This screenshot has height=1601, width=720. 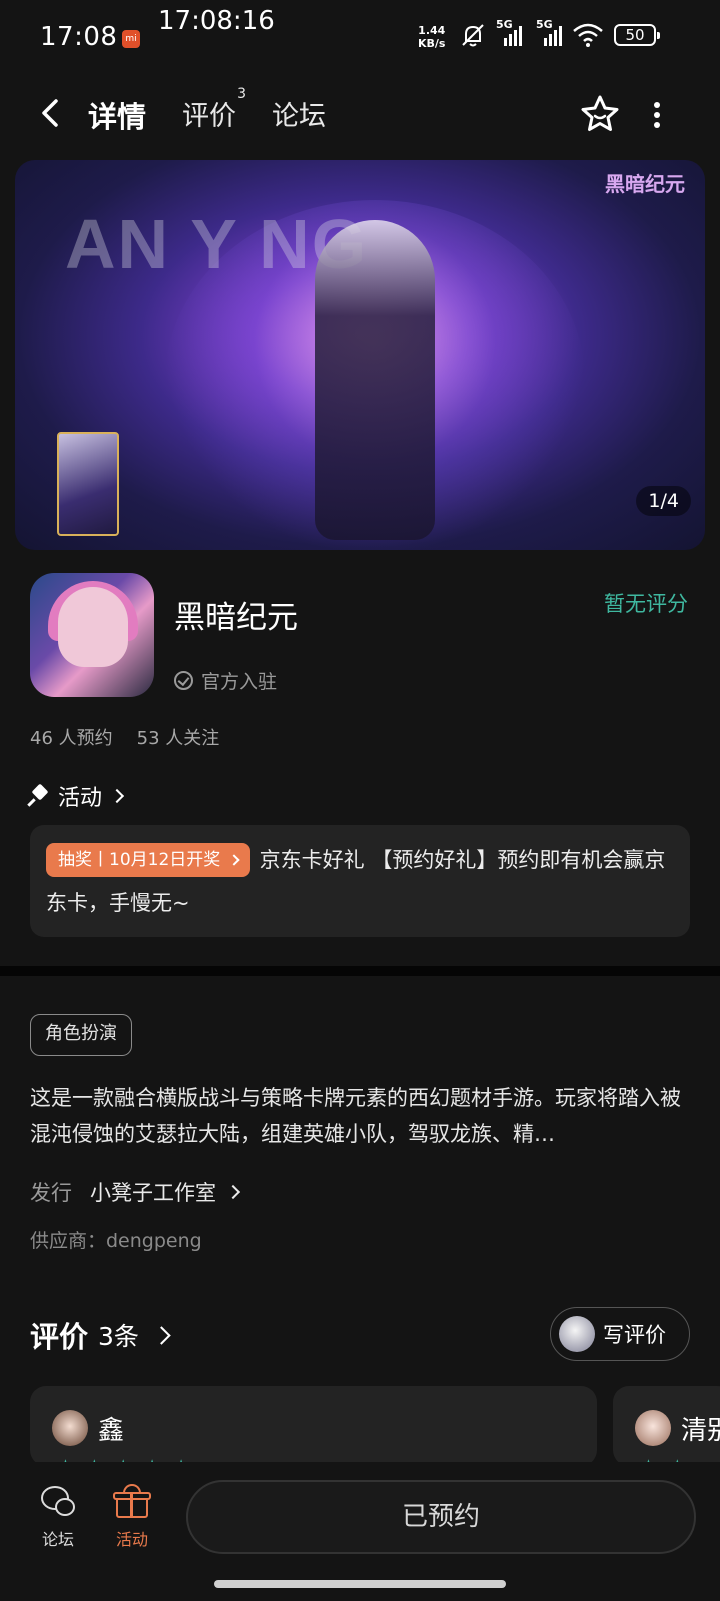 What do you see at coordinates (473, 35) in the screenshot?
I see `mute-bell-icon` at bounding box center [473, 35].